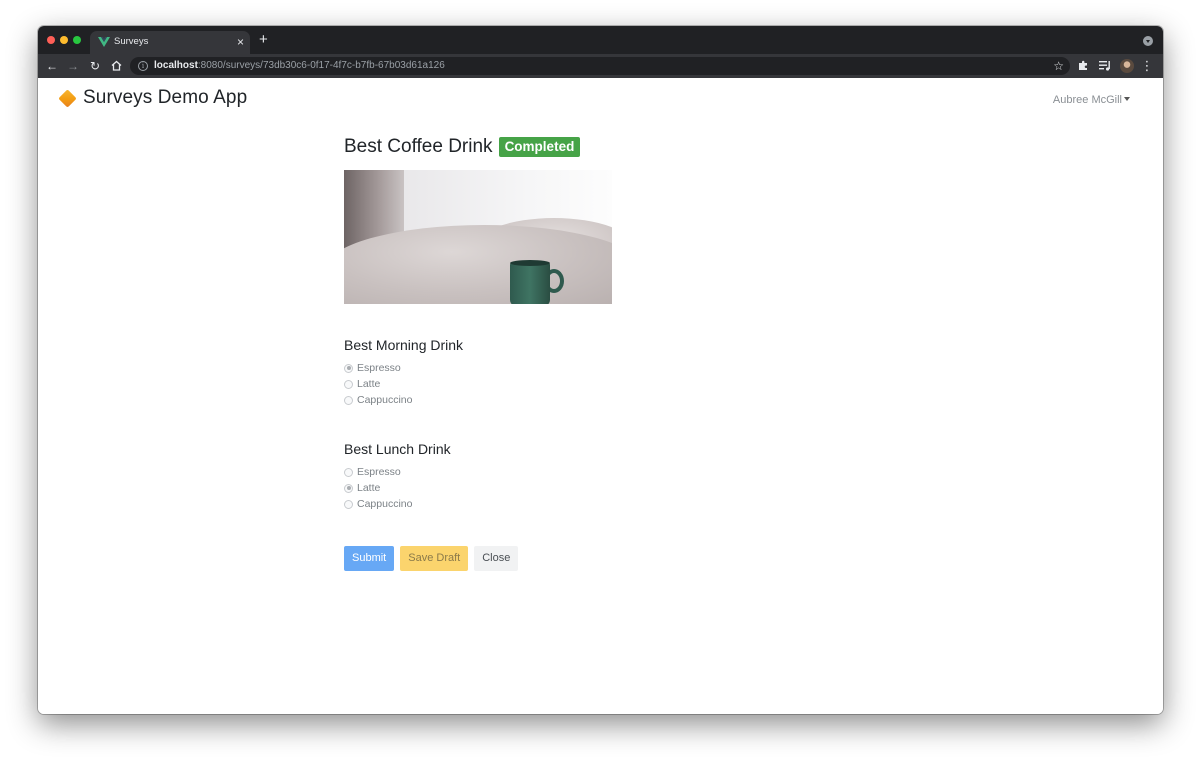 The width and height of the screenshot is (1200, 763). I want to click on extensions-puzzle-icon, so click(1083, 66).